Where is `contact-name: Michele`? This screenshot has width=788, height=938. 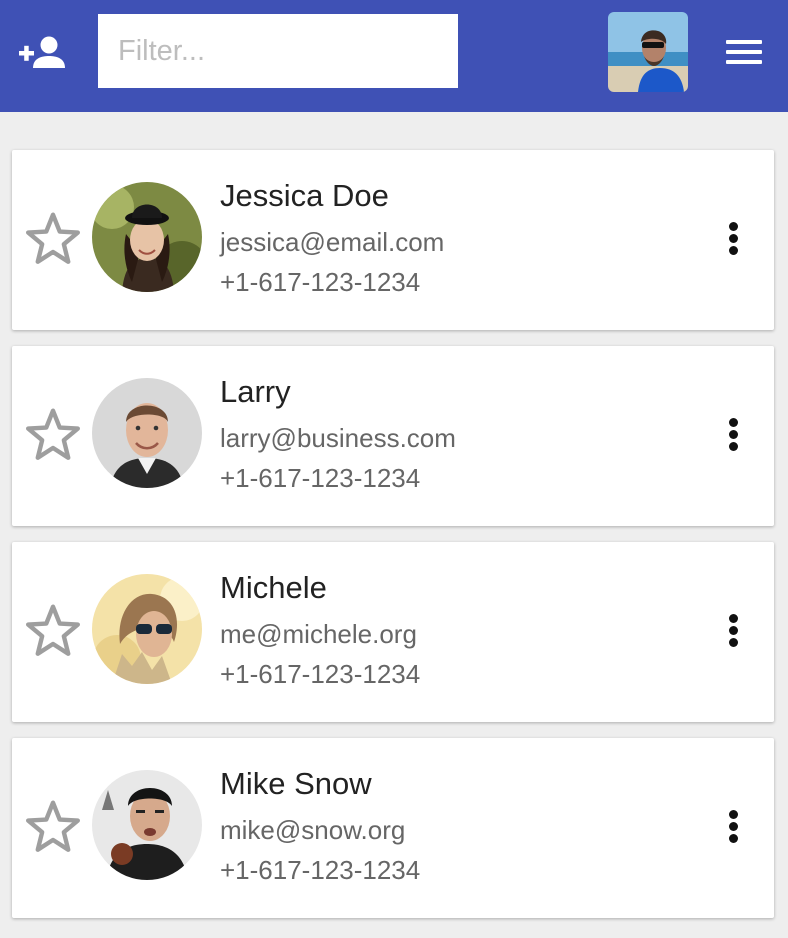 contact-name: Michele is located at coordinates (273, 587).